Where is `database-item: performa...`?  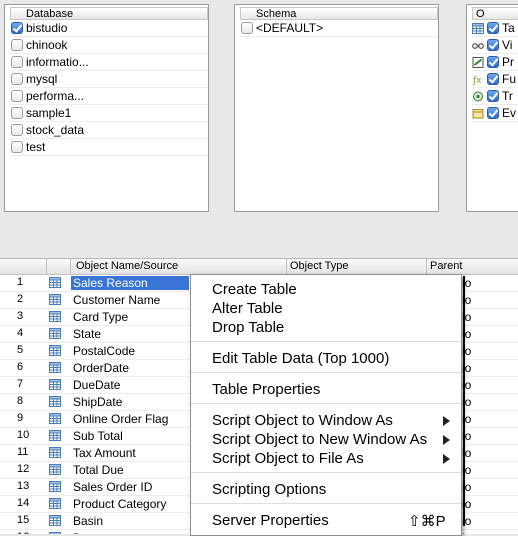
database-item: performa... is located at coordinates (109, 96).